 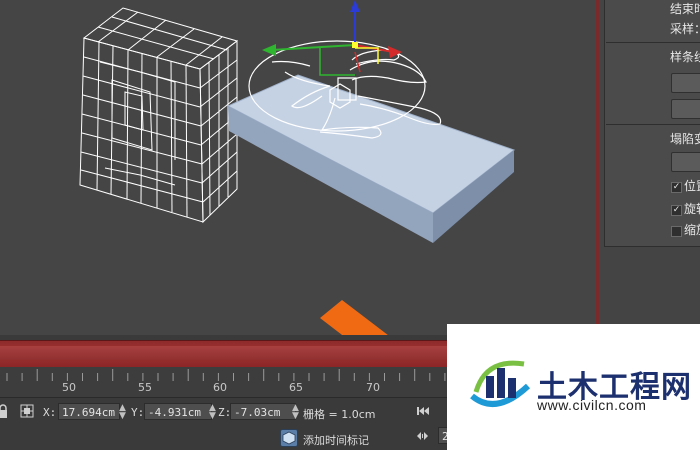 What do you see at coordinates (685, 162) in the screenshot?
I see `collapse-button` at bounding box center [685, 162].